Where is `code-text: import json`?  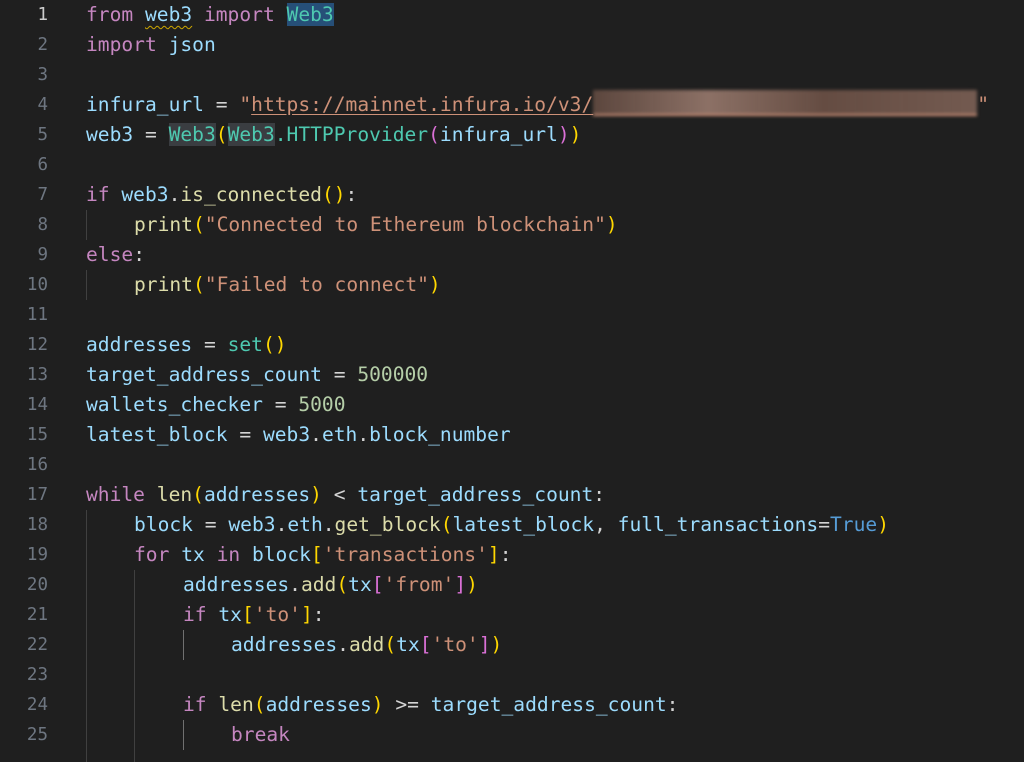 code-text: import json is located at coordinates (151, 45).